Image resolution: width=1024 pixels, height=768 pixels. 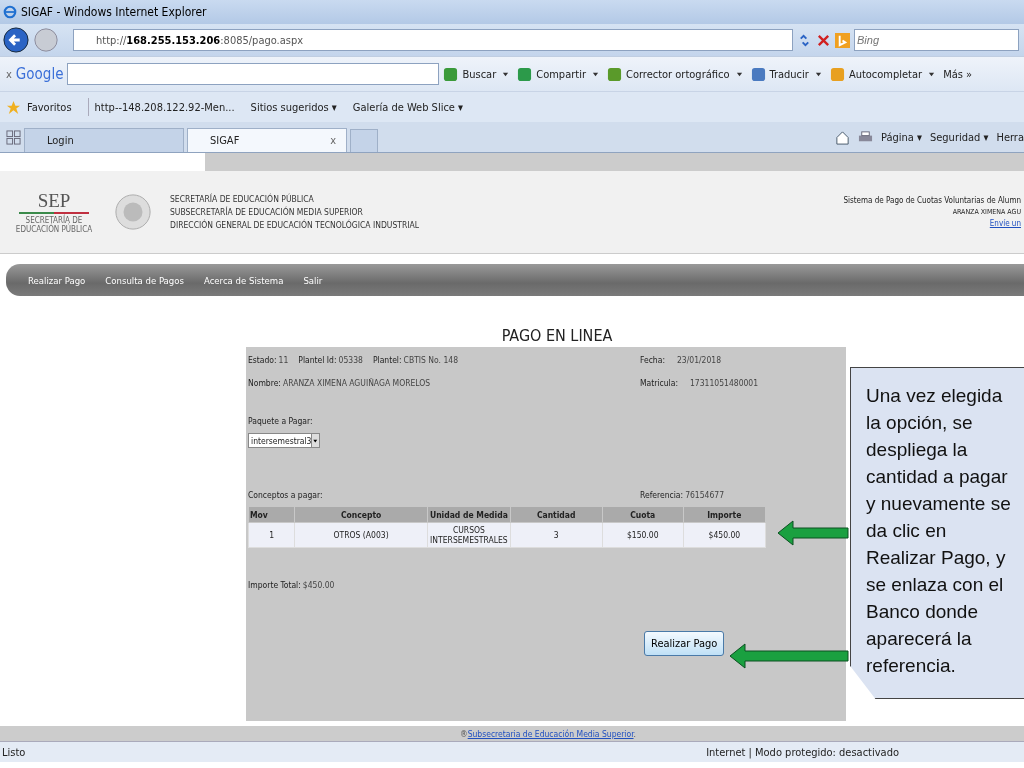 What do you see at coordinates (285, 495) in the screenshot?
I see `field-label: Conceptos a pagar:` at bounding box center [285, 495].